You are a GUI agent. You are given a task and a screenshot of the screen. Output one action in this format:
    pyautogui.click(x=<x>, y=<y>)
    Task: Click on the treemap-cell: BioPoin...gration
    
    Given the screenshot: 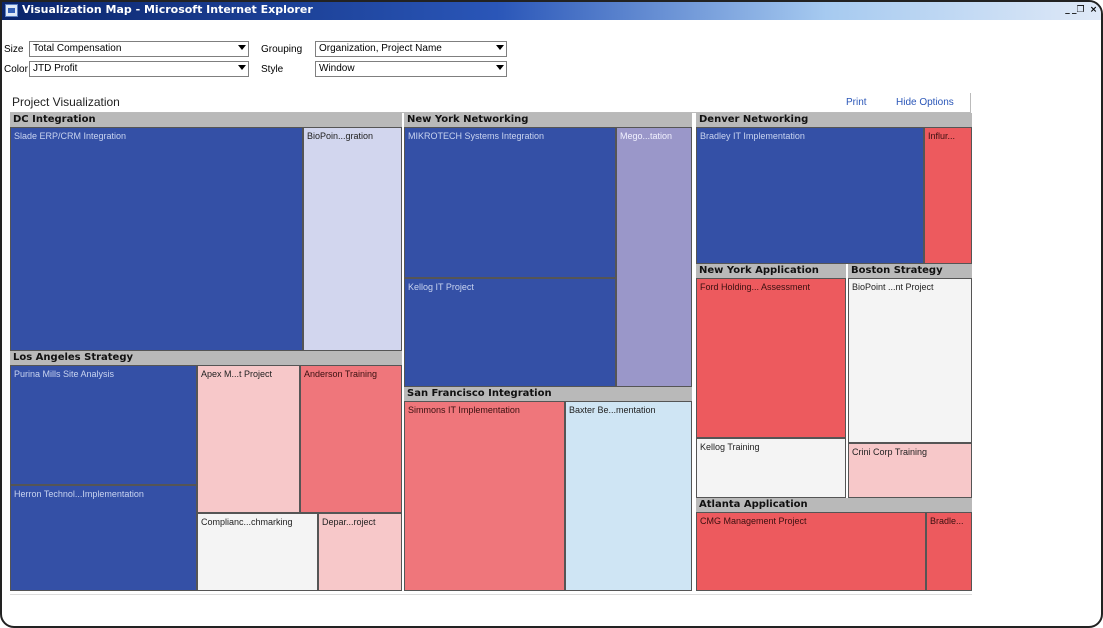 What is the action you would take?
    pyautogui.click(x=352, y=239)
    